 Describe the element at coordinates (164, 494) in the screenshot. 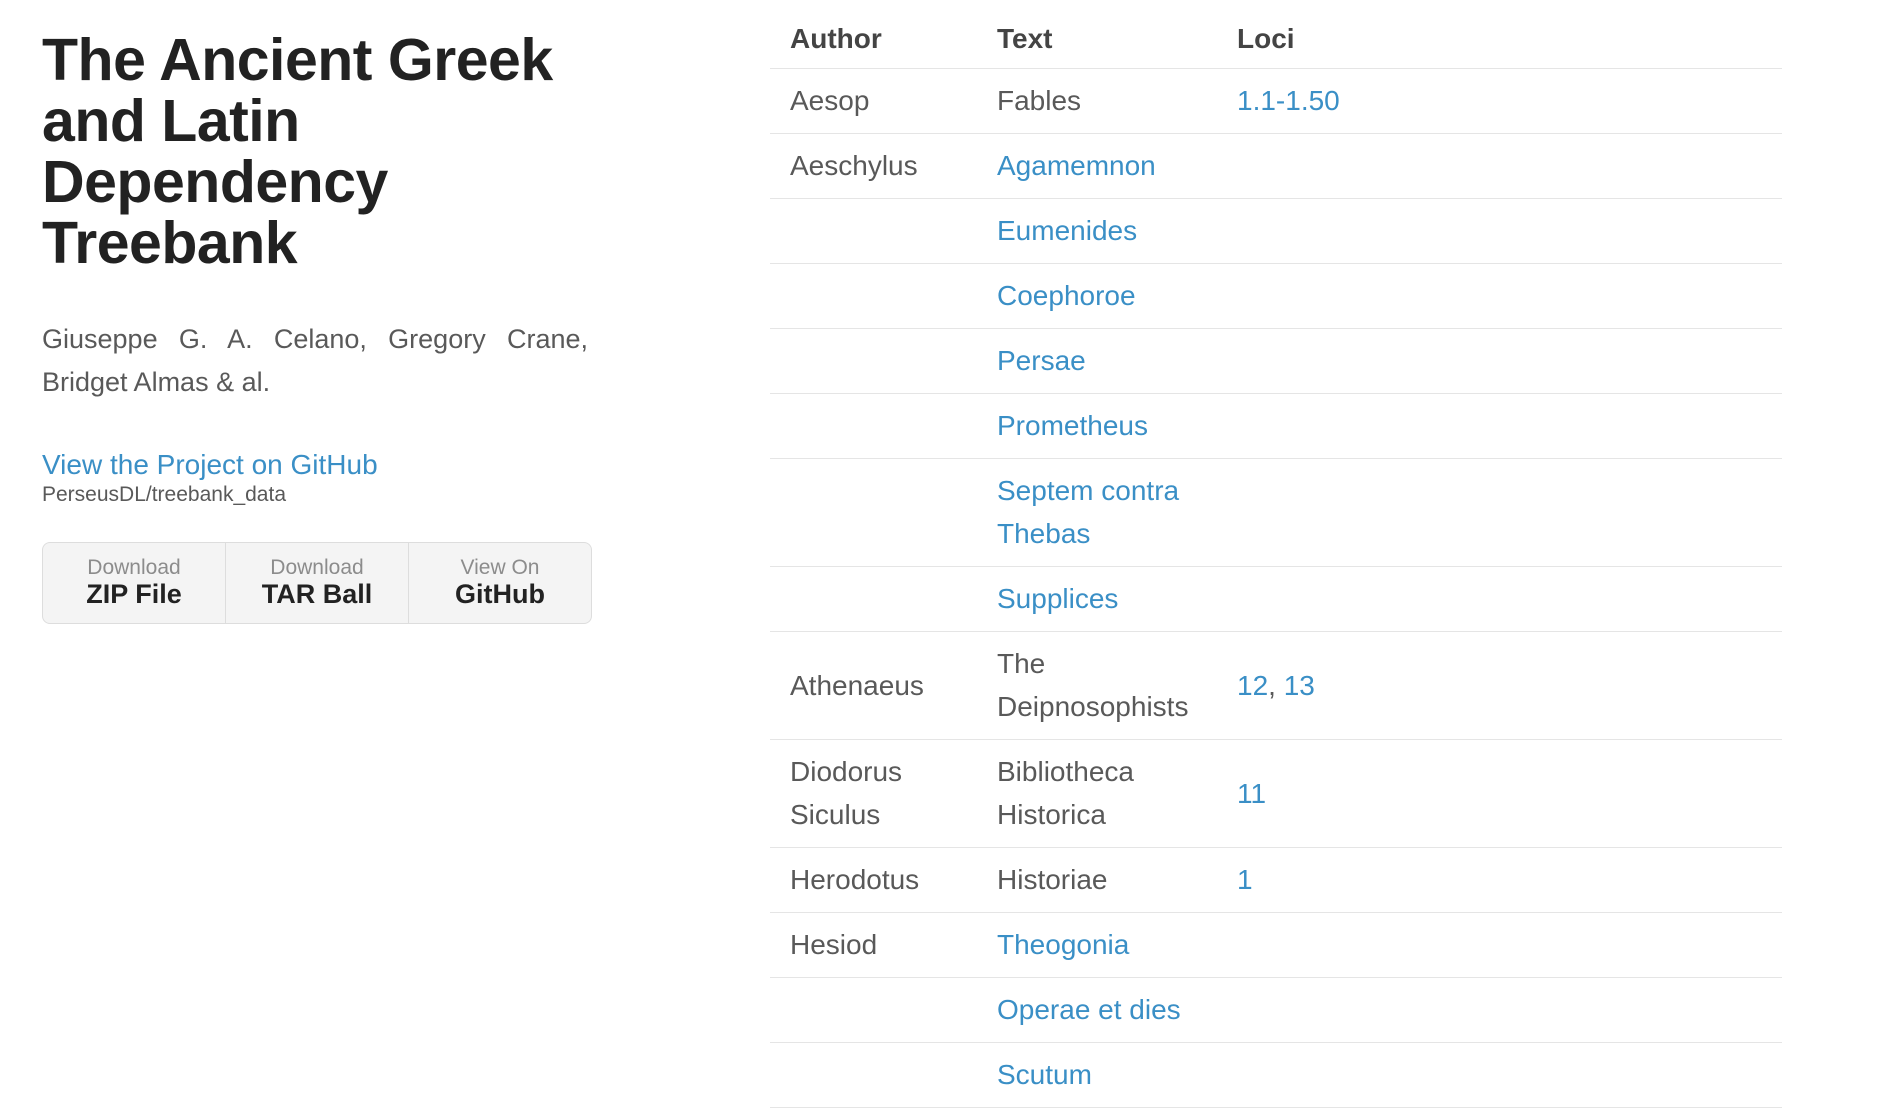

I see `repo-path: PerseusDL/treebank_data` at that location.